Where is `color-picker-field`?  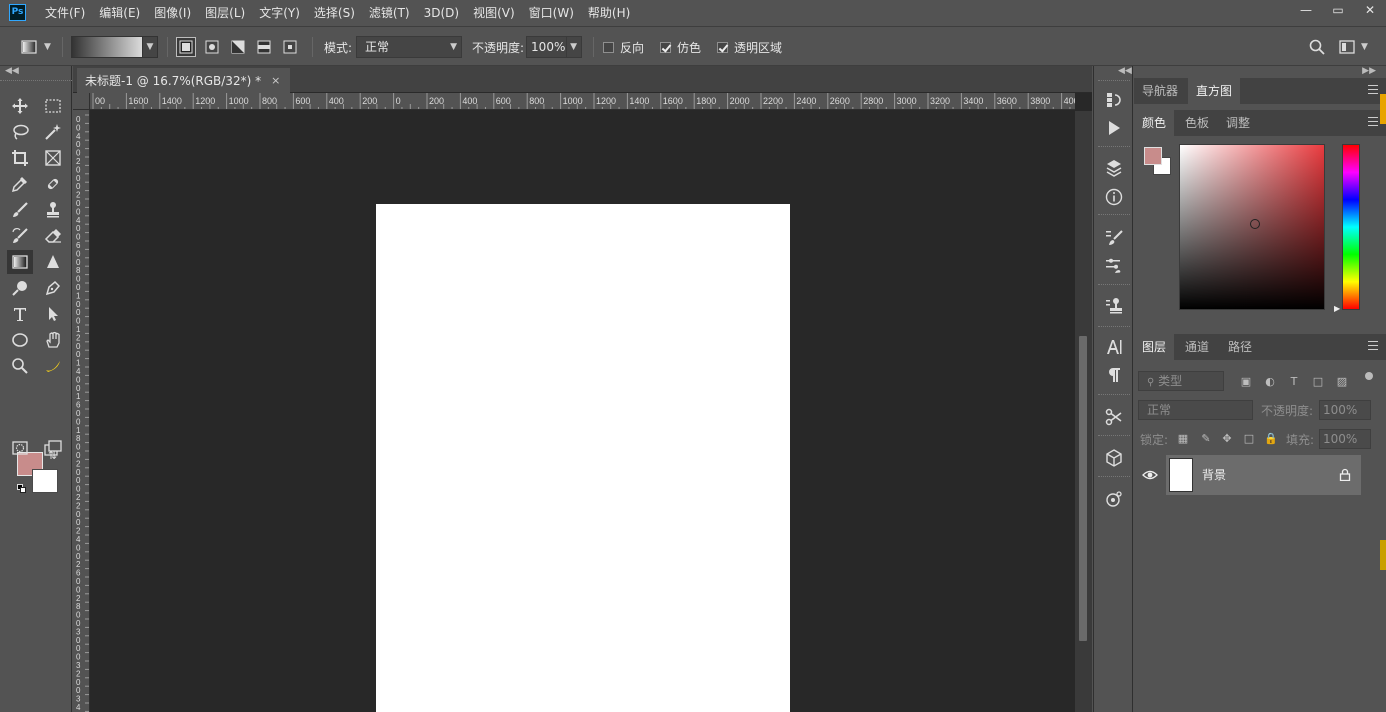
color-picker-field is located at coordinates (1252, 227).